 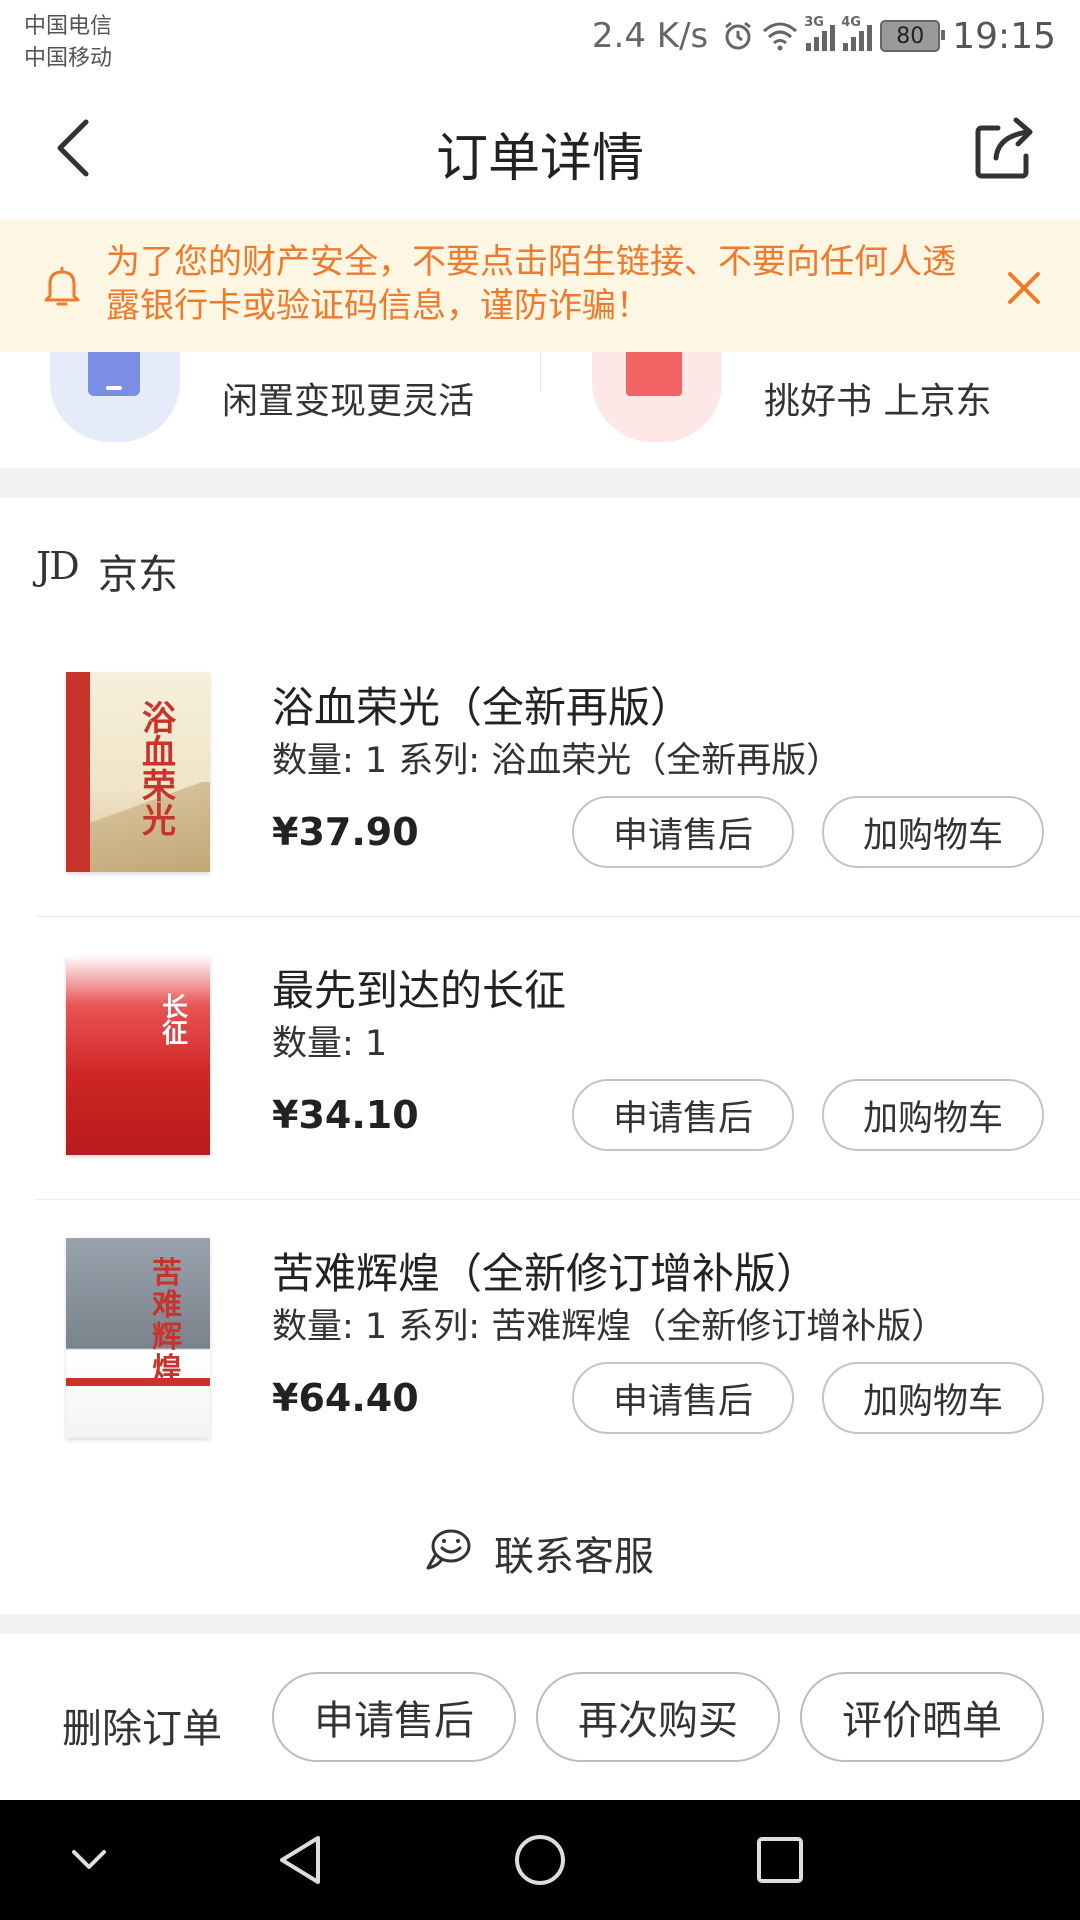 I want to click on book-icon, so click(x=654, y=374).